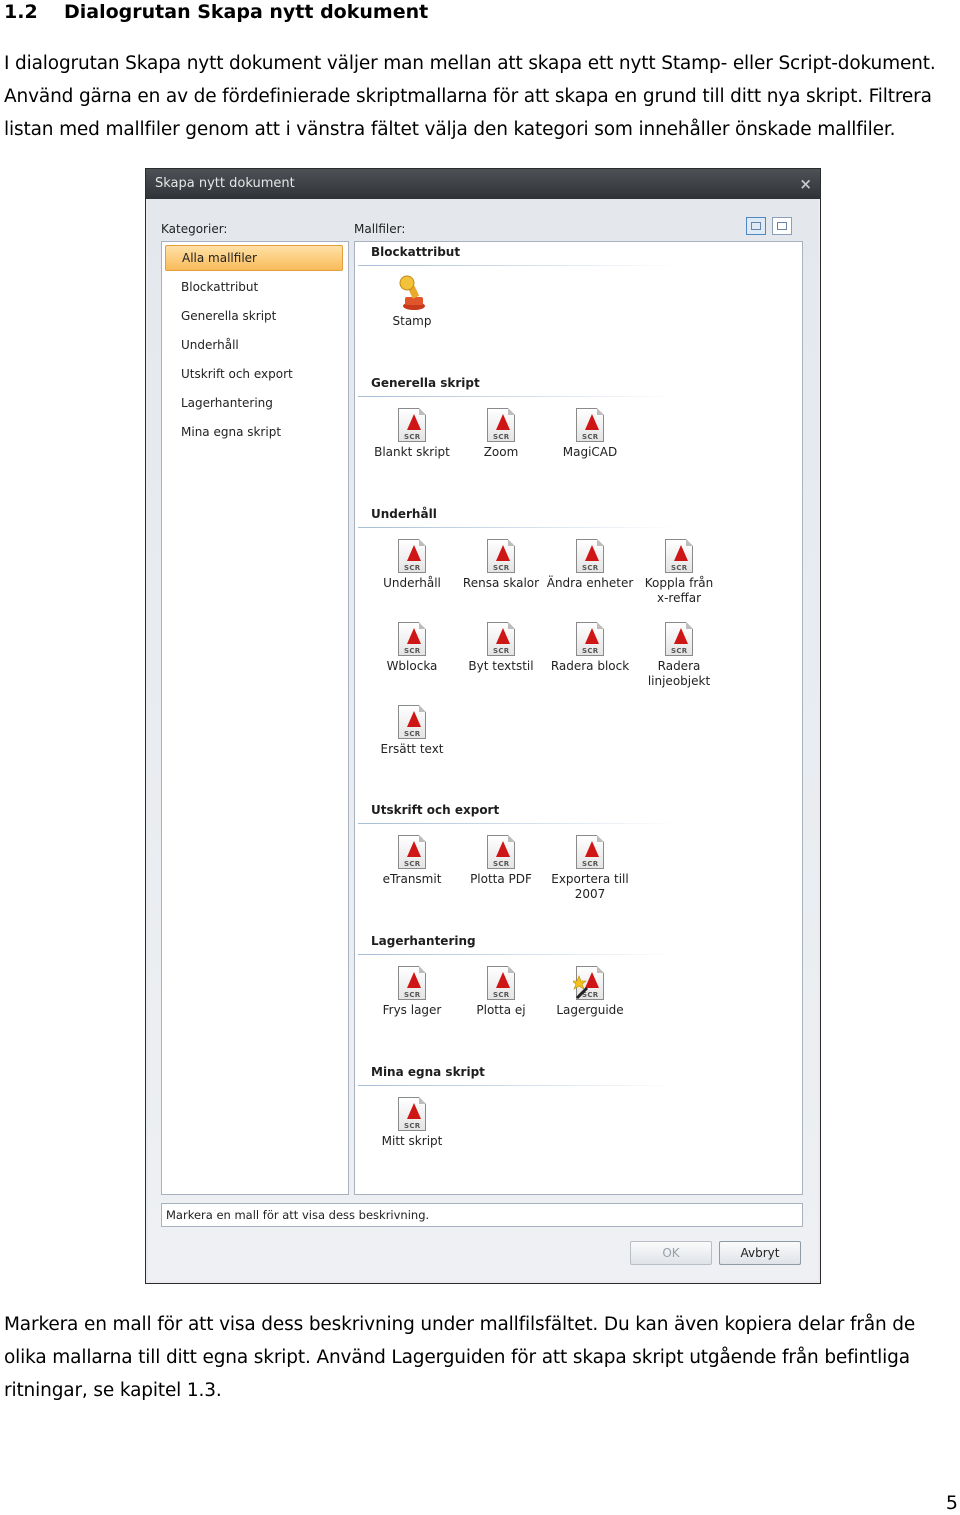 The height and width of the screenshot is (1515, 960). I want to click on template-item: SCR MagiCAD, so click(590, 432).